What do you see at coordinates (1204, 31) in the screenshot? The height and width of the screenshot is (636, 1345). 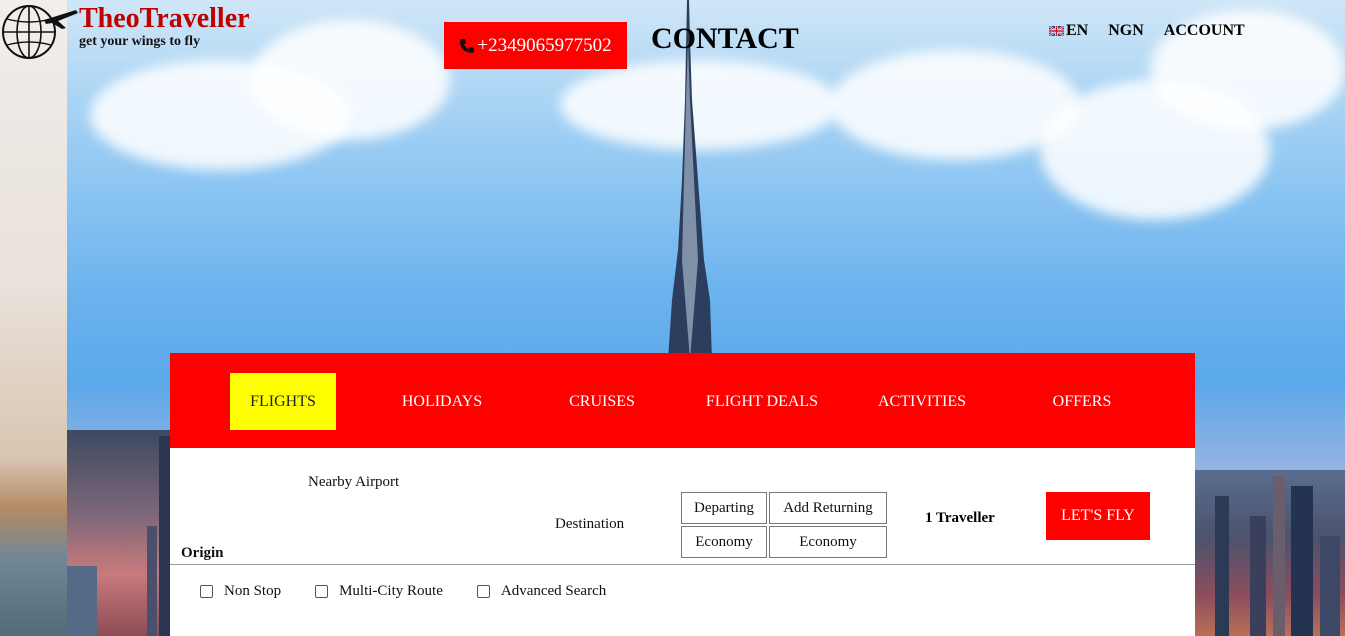 I see `account-link: ACCOUNT` at bounding box center [1204, 31].